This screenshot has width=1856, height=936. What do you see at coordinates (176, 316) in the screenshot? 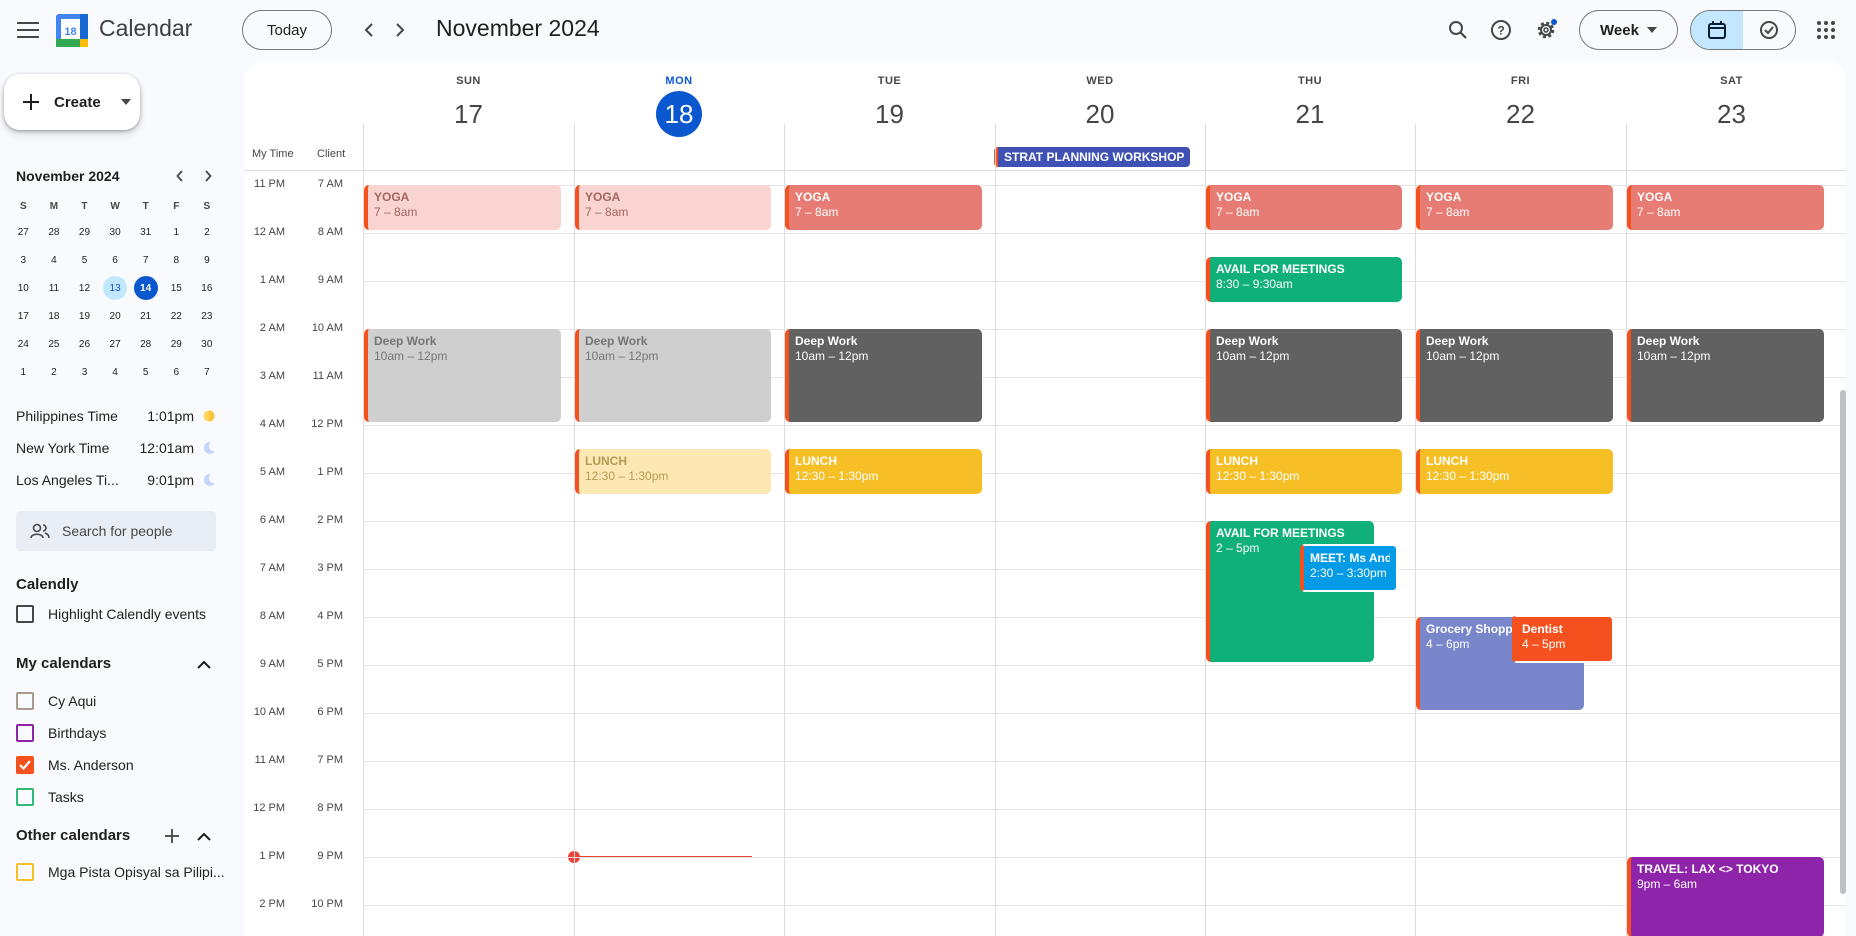
I see `mini-calendar-day: 22` at bounding box center [176, 316].